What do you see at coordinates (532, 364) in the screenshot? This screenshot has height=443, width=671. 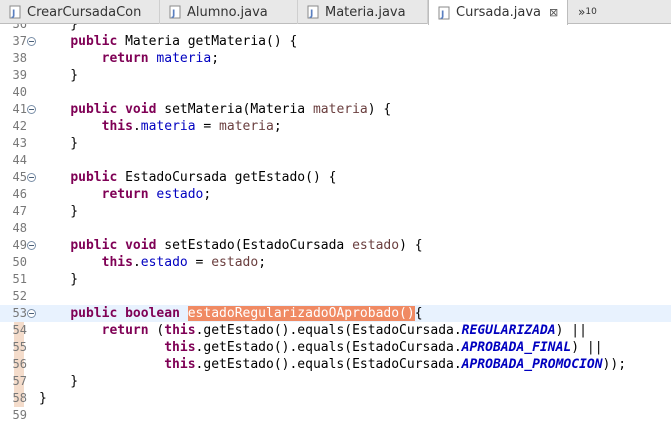 I see `constant-token: APROBADA_PROMOCION` at bounding box center [532, 364].